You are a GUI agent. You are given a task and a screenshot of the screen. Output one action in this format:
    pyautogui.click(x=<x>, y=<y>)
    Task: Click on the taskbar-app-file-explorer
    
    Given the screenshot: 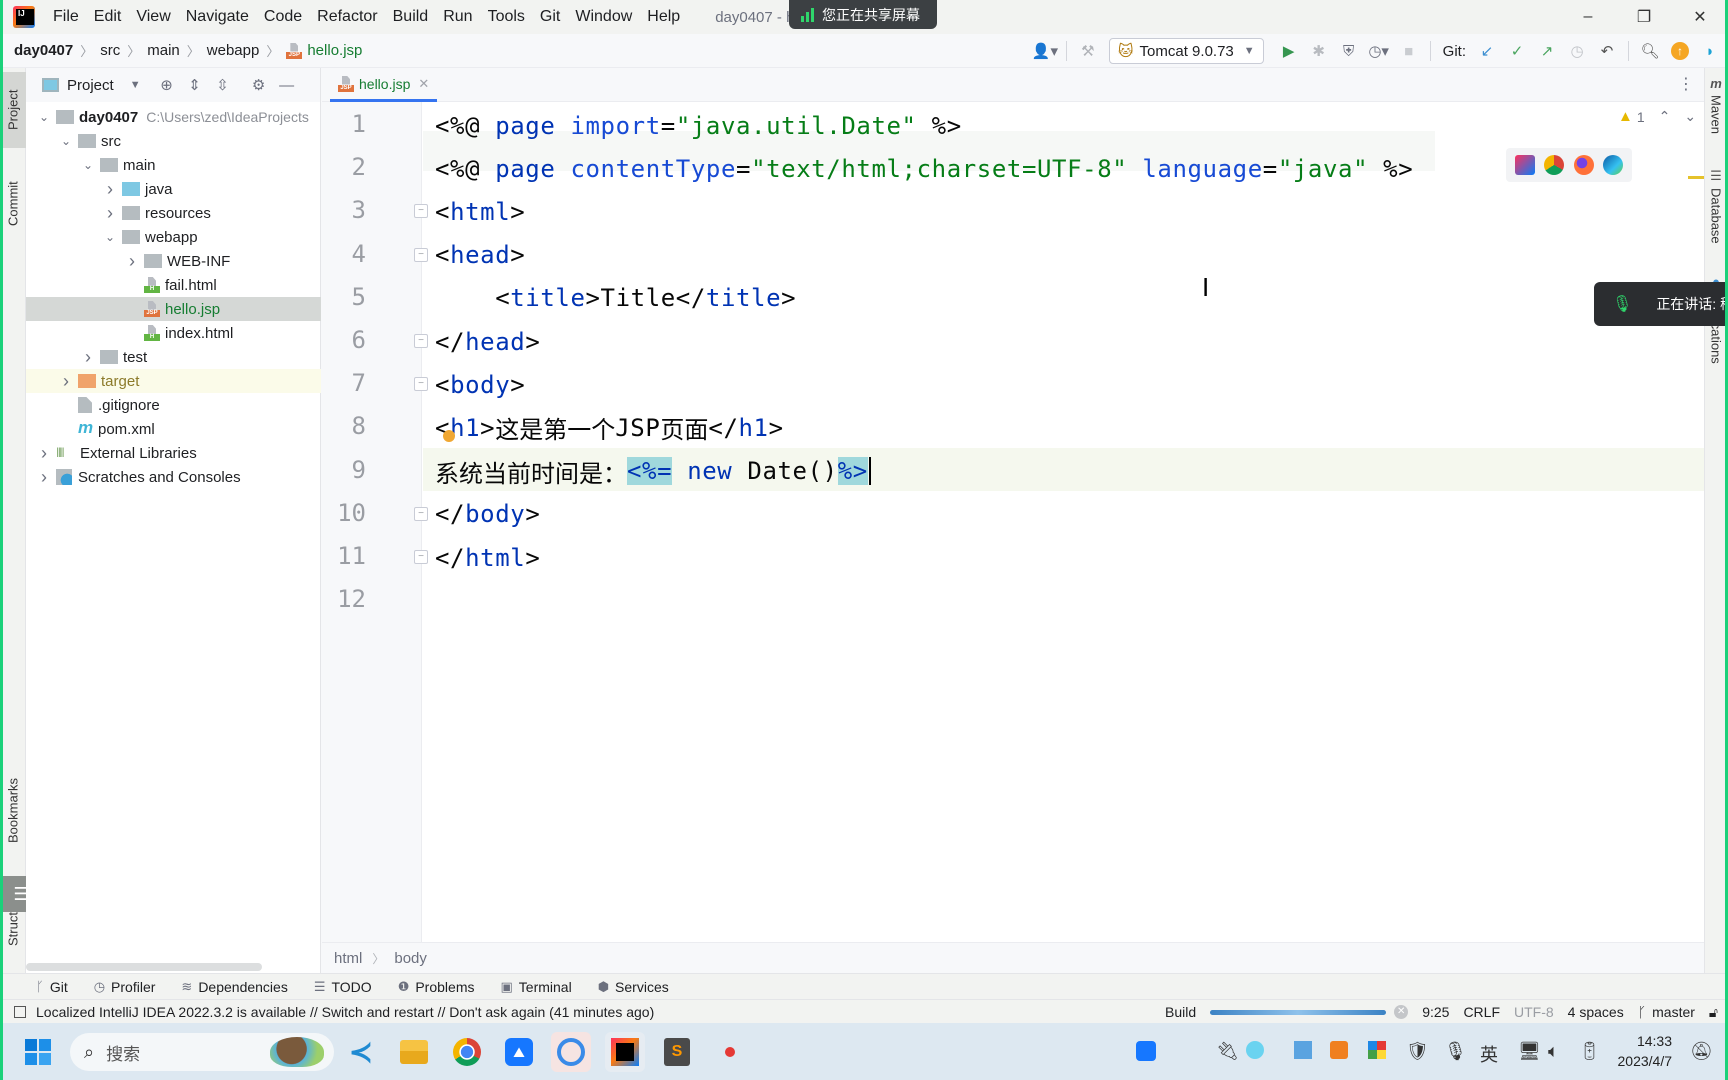 What is the action you would take?
    pyautogui.click(x=414, y=1052)
    